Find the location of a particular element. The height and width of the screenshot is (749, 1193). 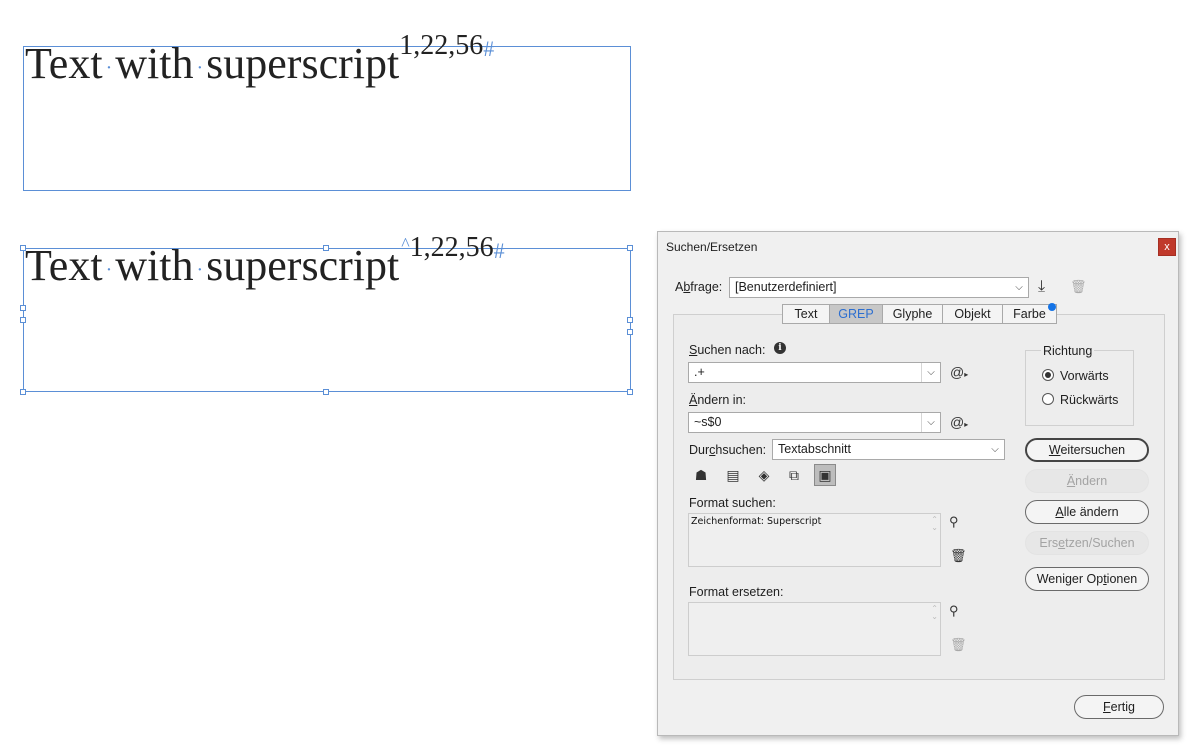

tab-glyph: Glyphe is located at coordinates (913, 314).